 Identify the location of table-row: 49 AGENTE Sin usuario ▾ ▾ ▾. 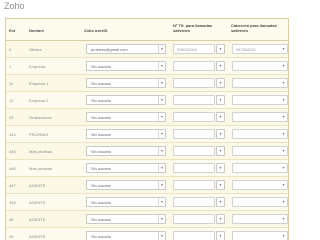
(147, 234).